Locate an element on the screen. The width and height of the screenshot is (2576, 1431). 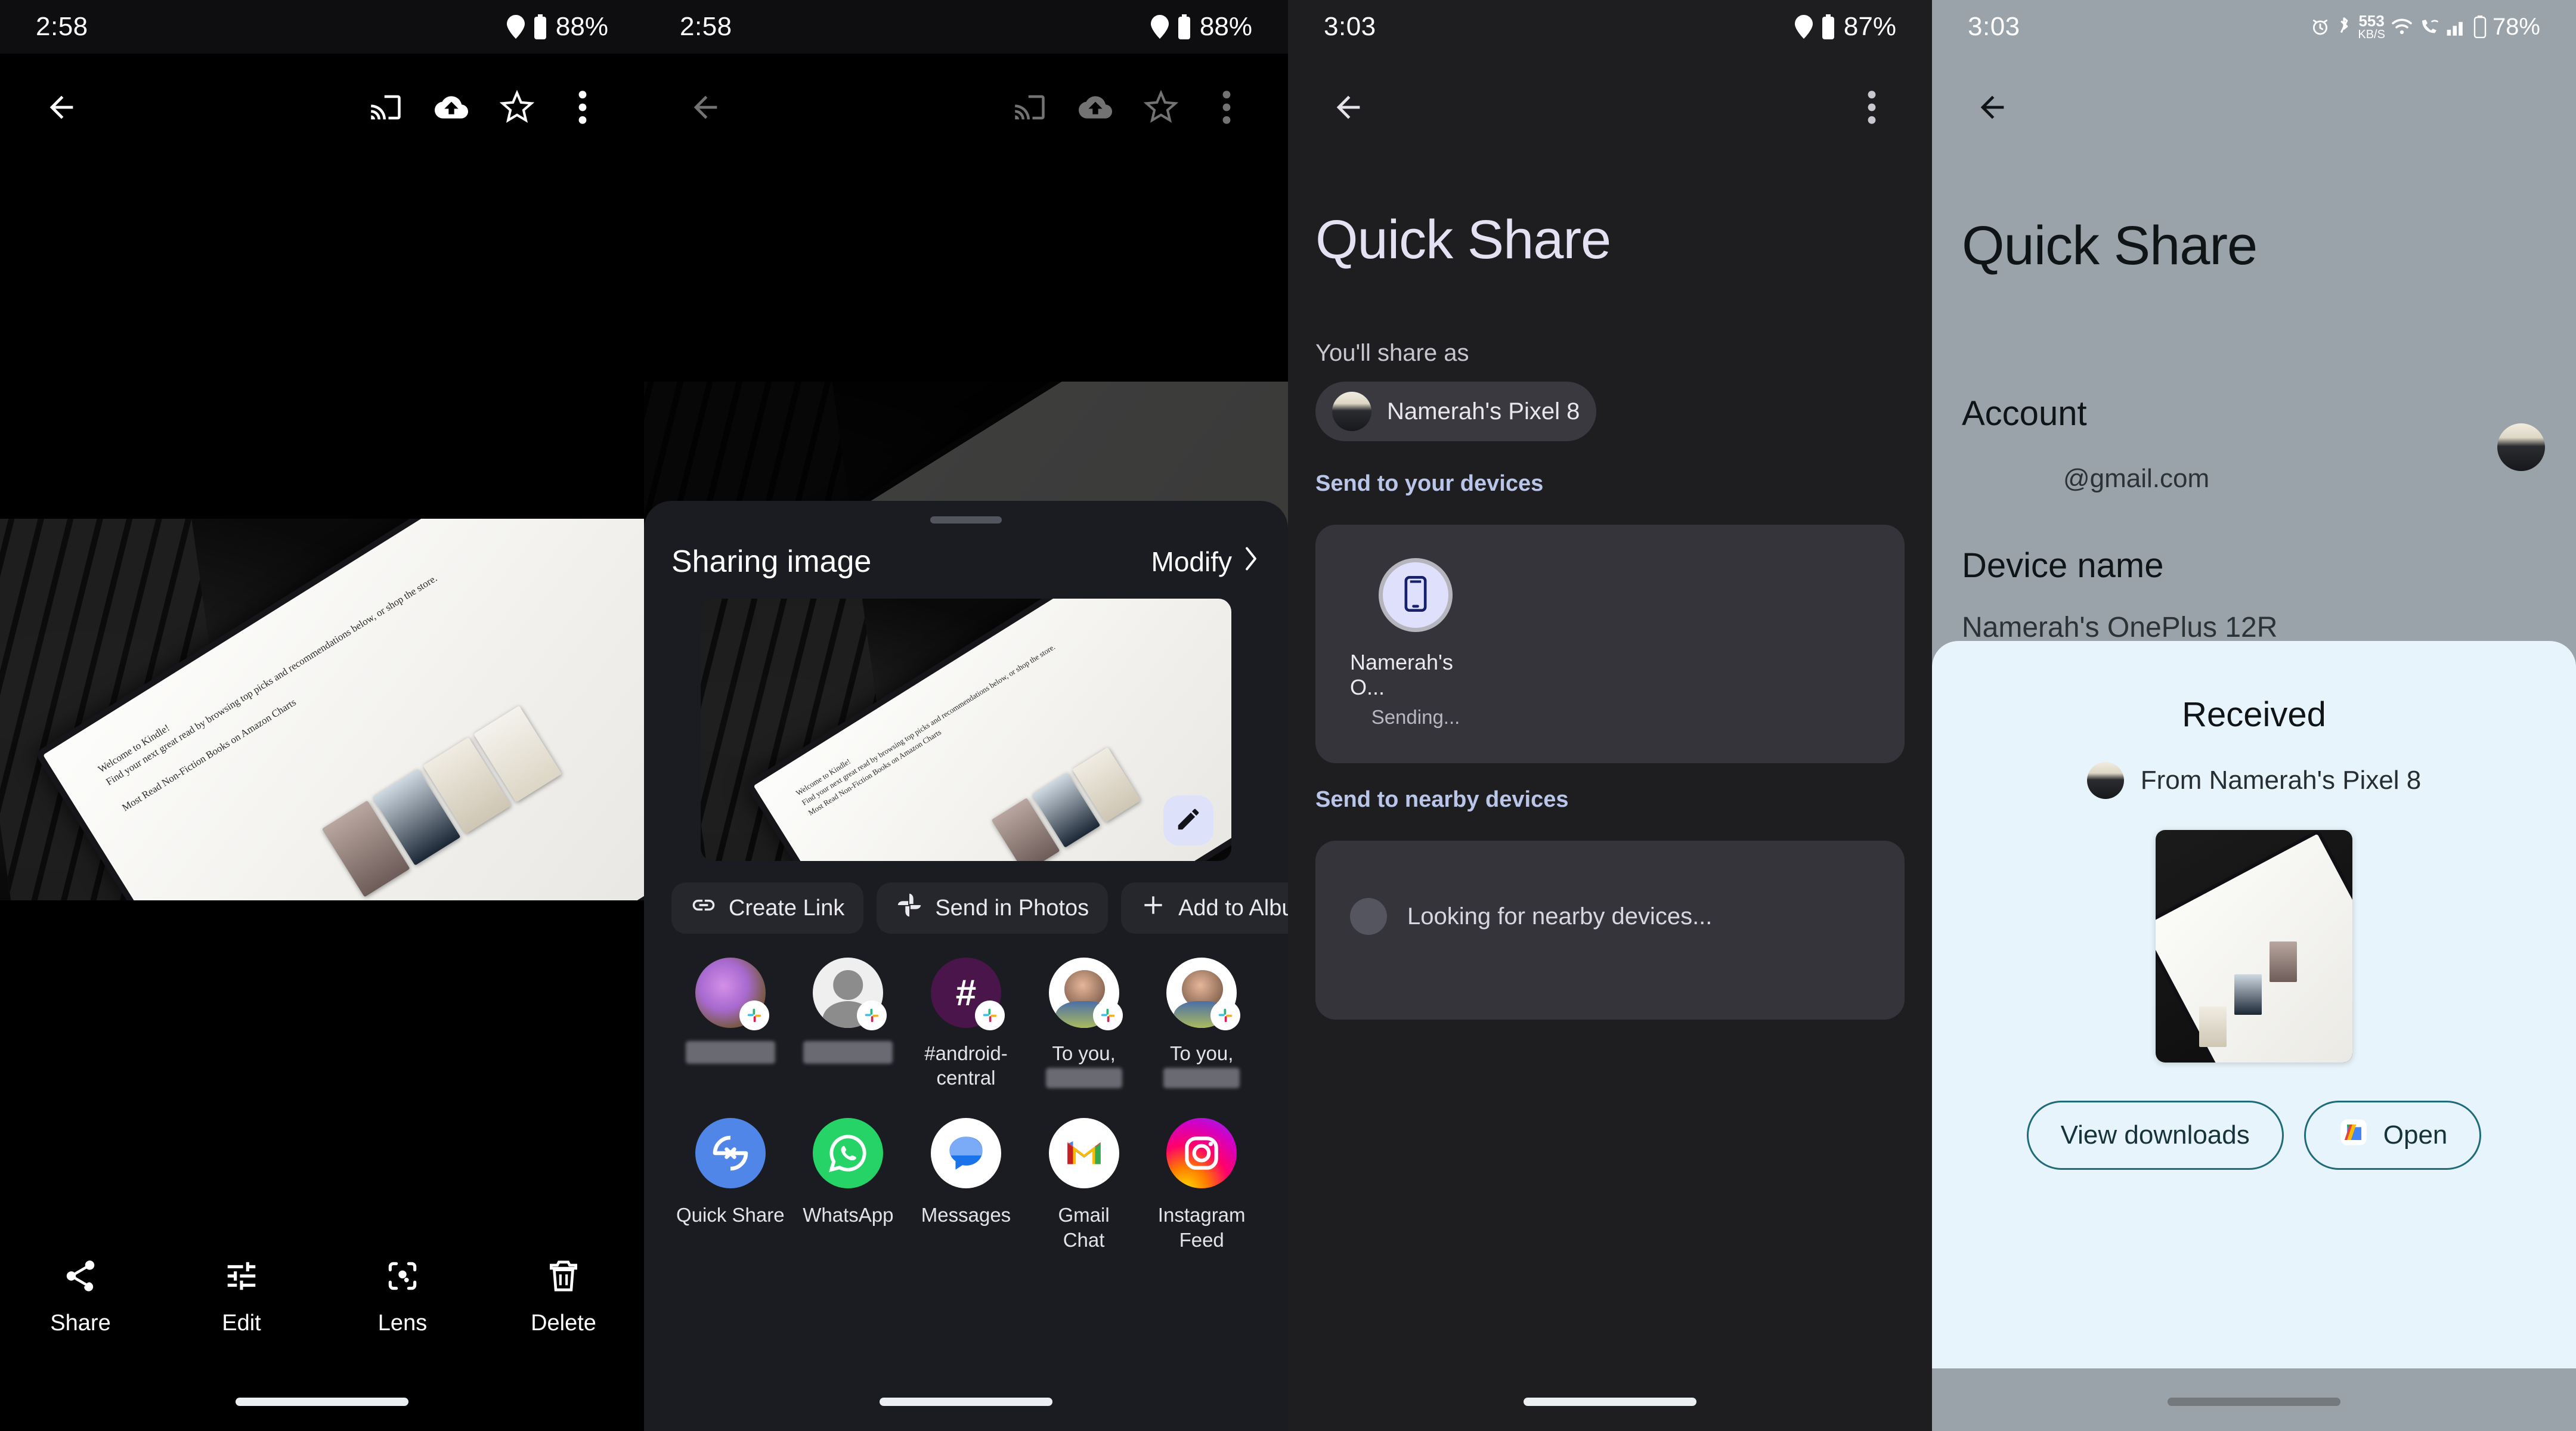
messages-icon is located at coordinates (966, 1152).